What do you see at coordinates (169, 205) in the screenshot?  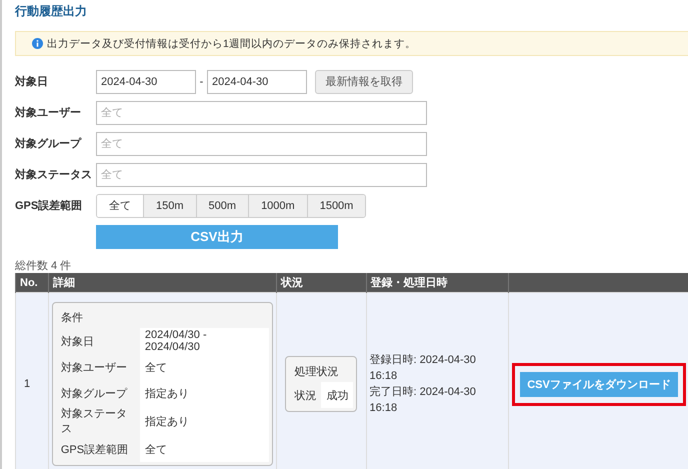 I see `range-option: 150m` at bounding box center [169, 205].